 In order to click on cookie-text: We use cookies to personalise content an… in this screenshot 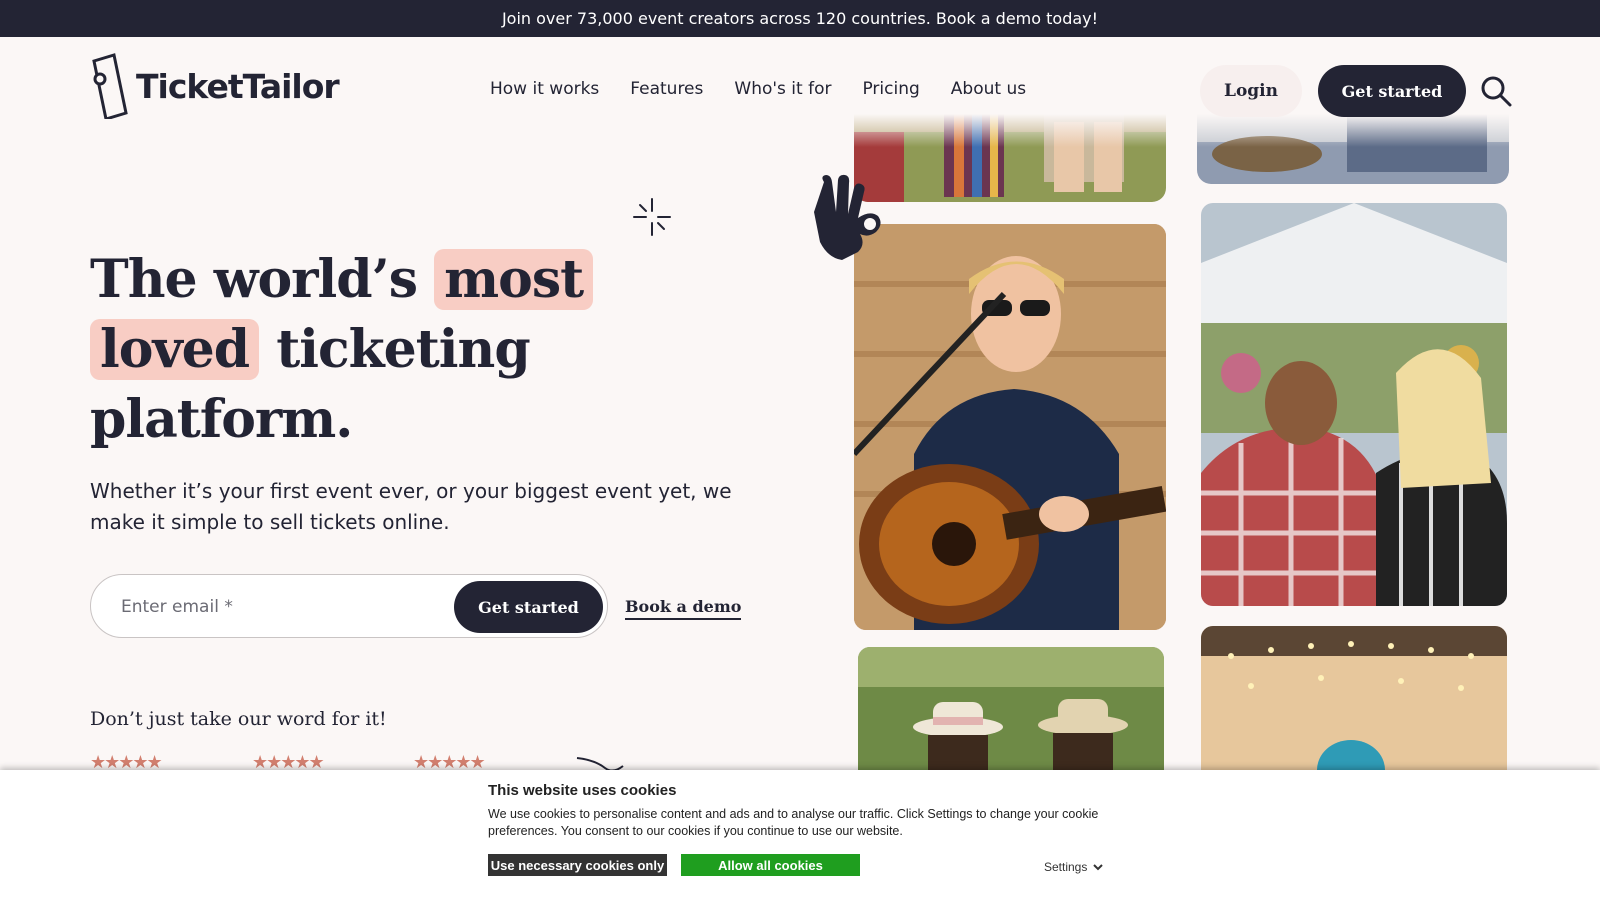, I will do `click(793, 822)`.